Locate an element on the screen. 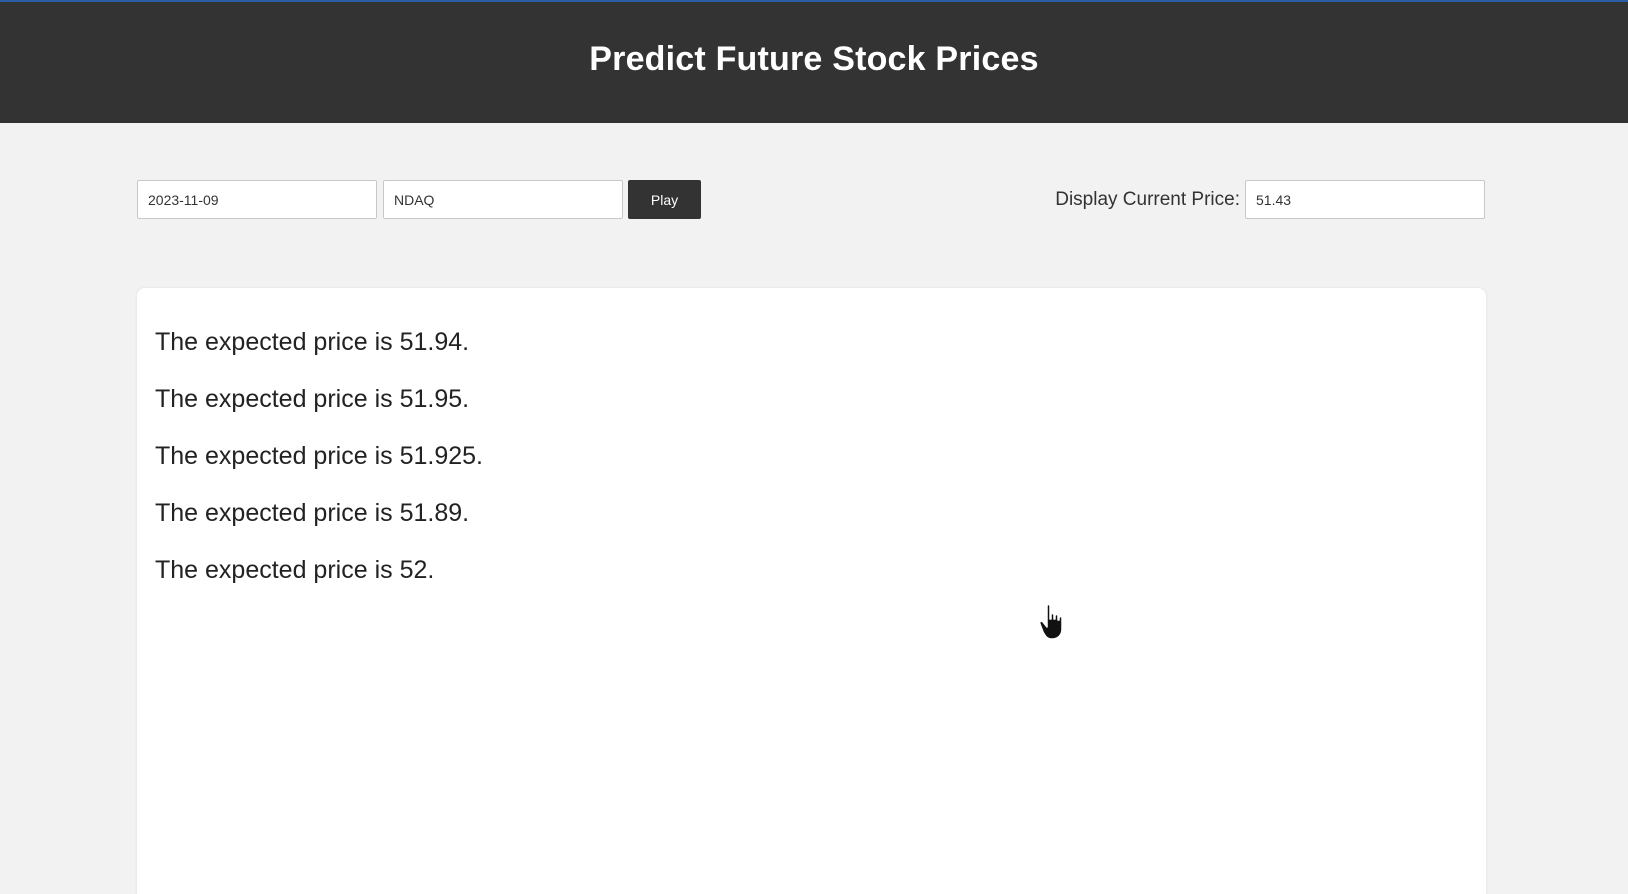 This screenshot has height=894, width=1628. play-button: Play is located at coordinates (664, 199).